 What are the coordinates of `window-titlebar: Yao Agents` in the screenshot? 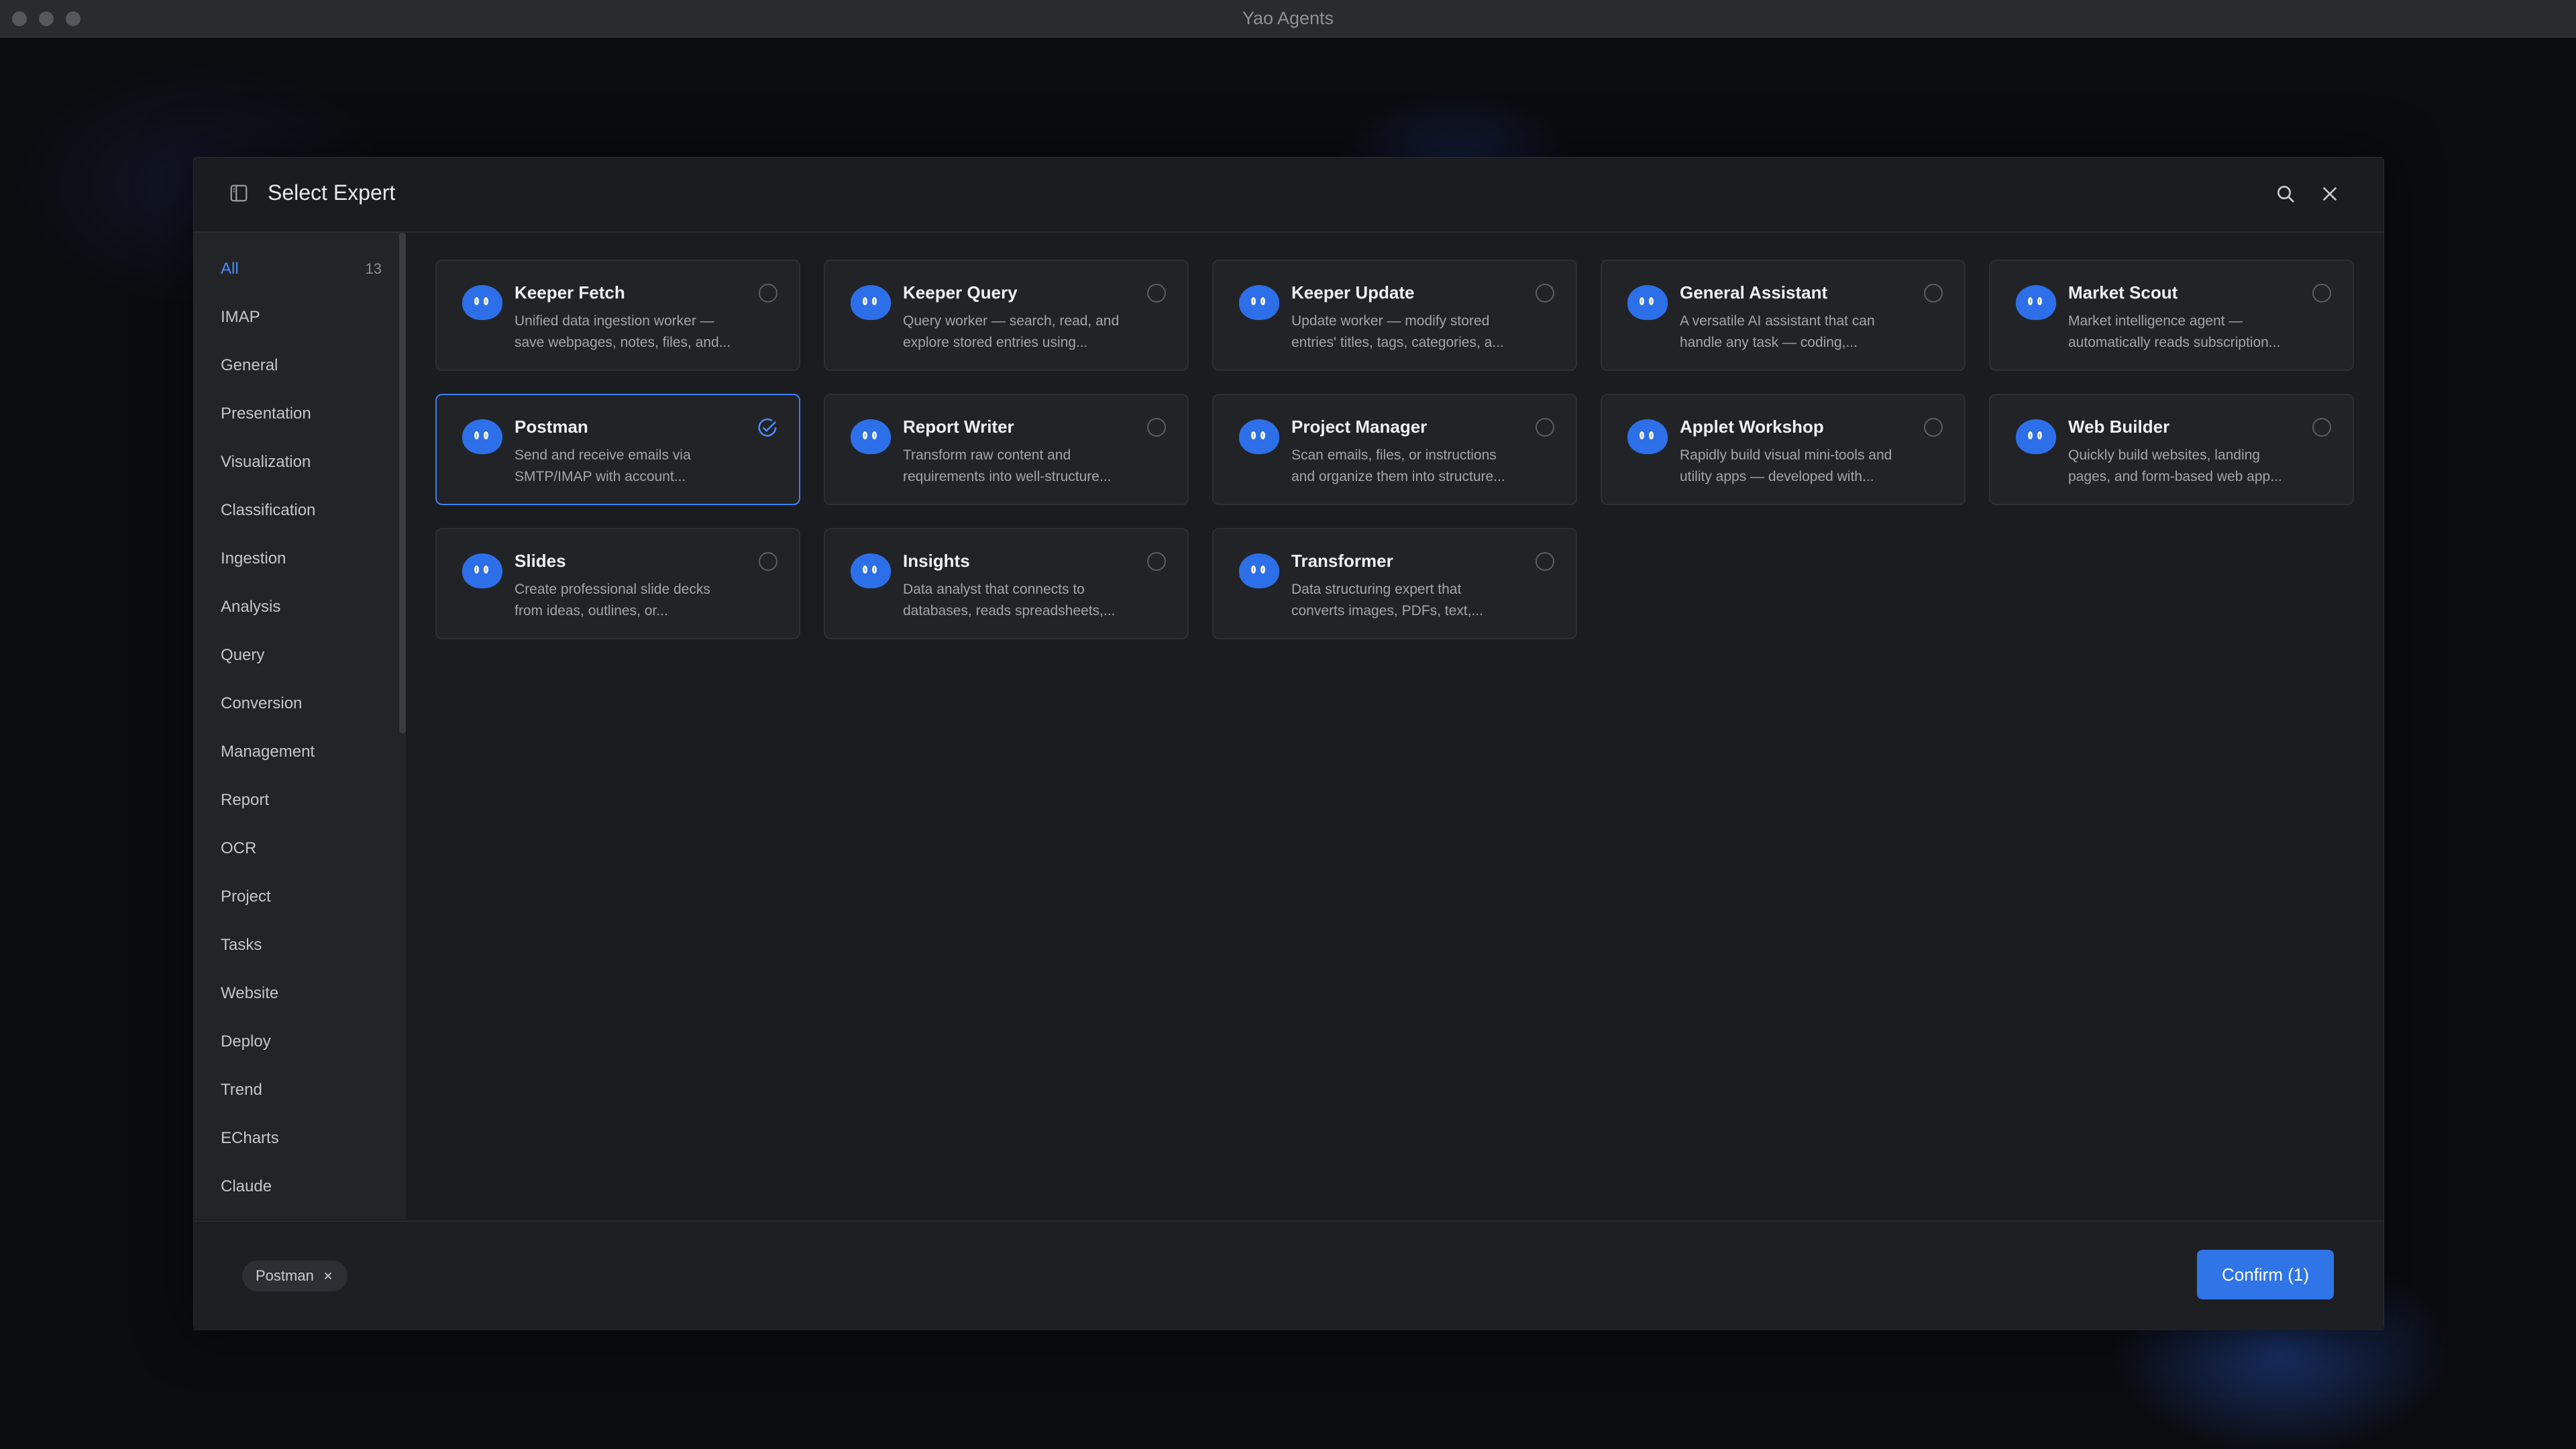 It's located at (1288, 19).